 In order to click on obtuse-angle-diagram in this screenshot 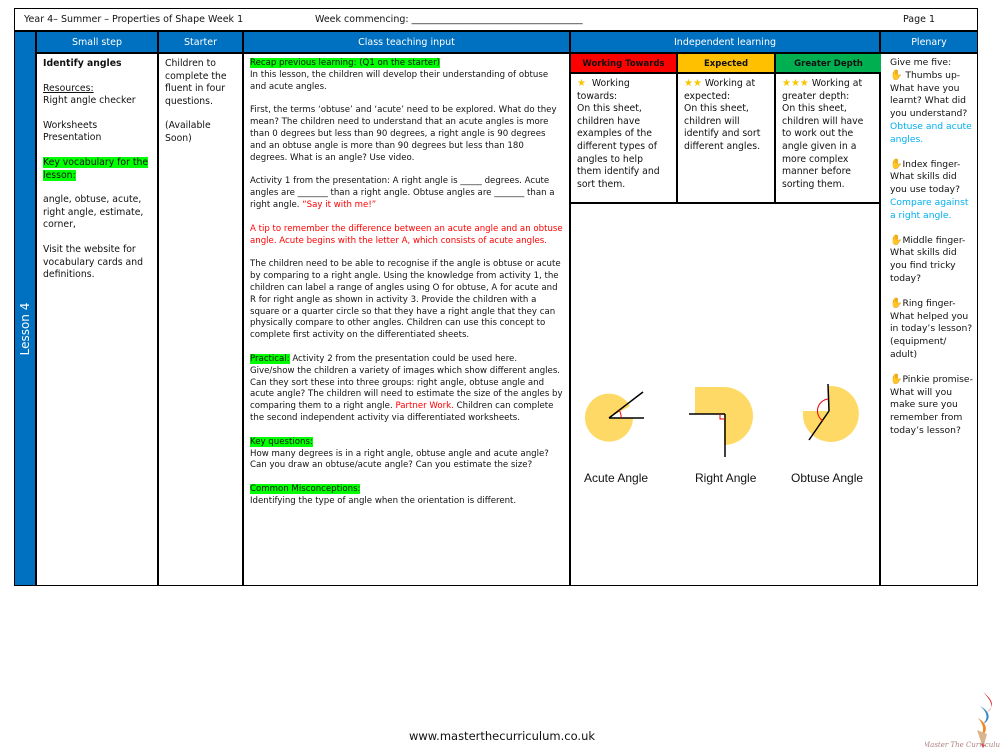, I will do `click(830, 412)`.